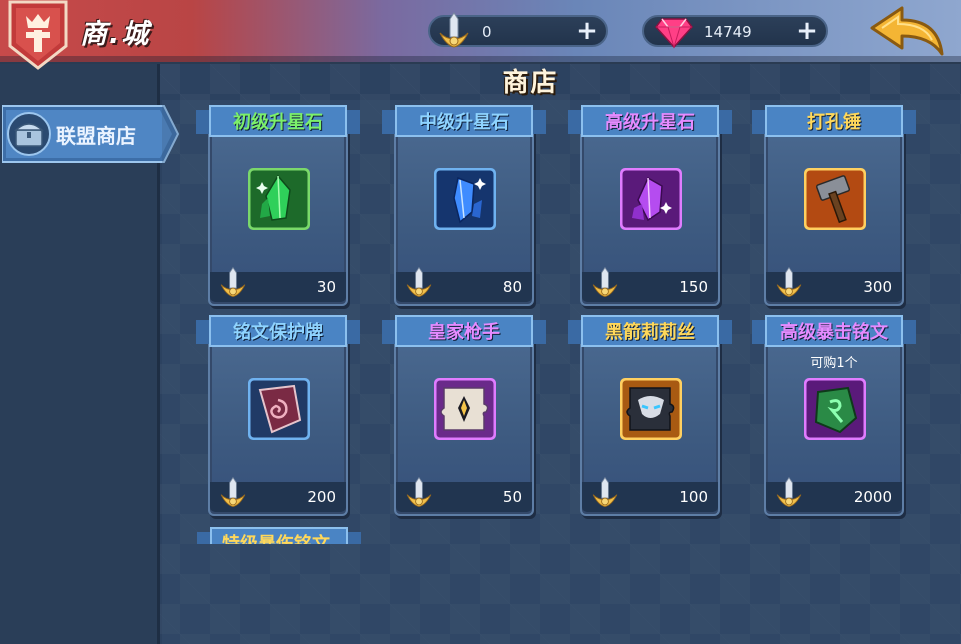 This screenshot has height=644, width=961. What do you see at coordinates (908, 32) in the screenshot?
I see `back-arrow-icon` at bounding box center [908, 32].